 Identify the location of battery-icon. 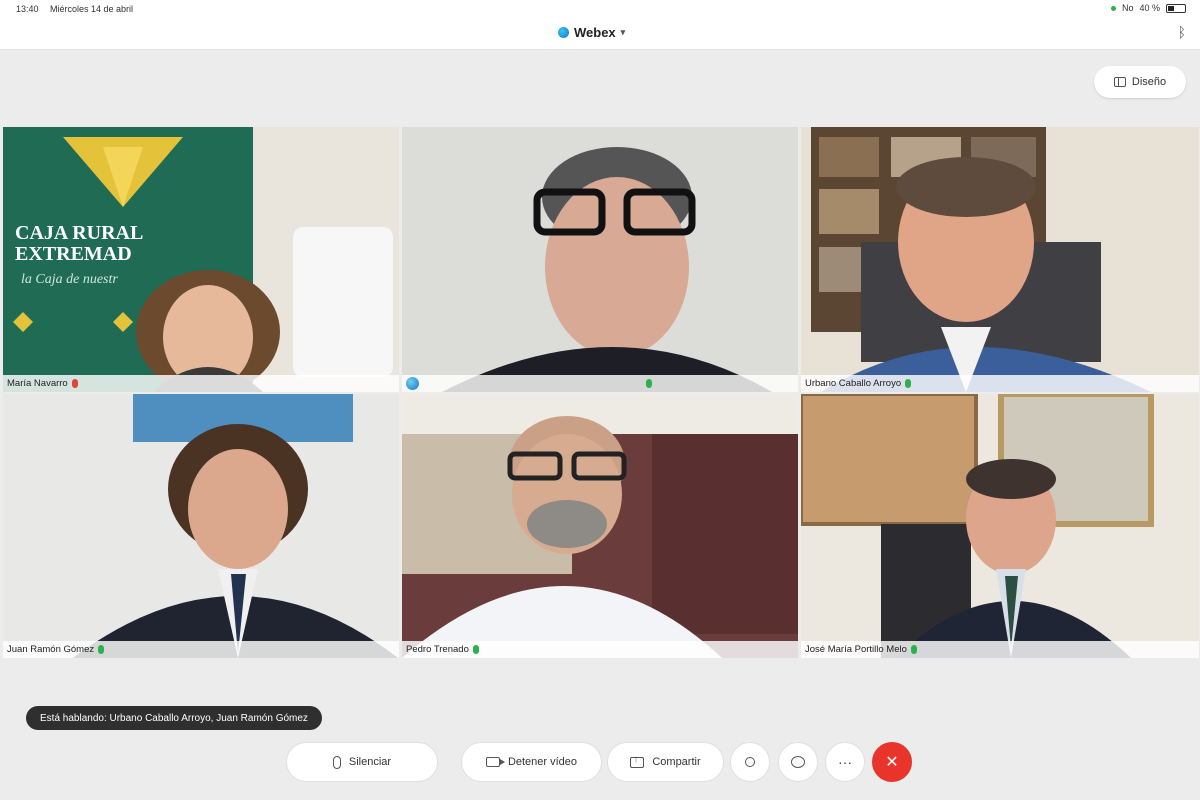
(1176, 8).